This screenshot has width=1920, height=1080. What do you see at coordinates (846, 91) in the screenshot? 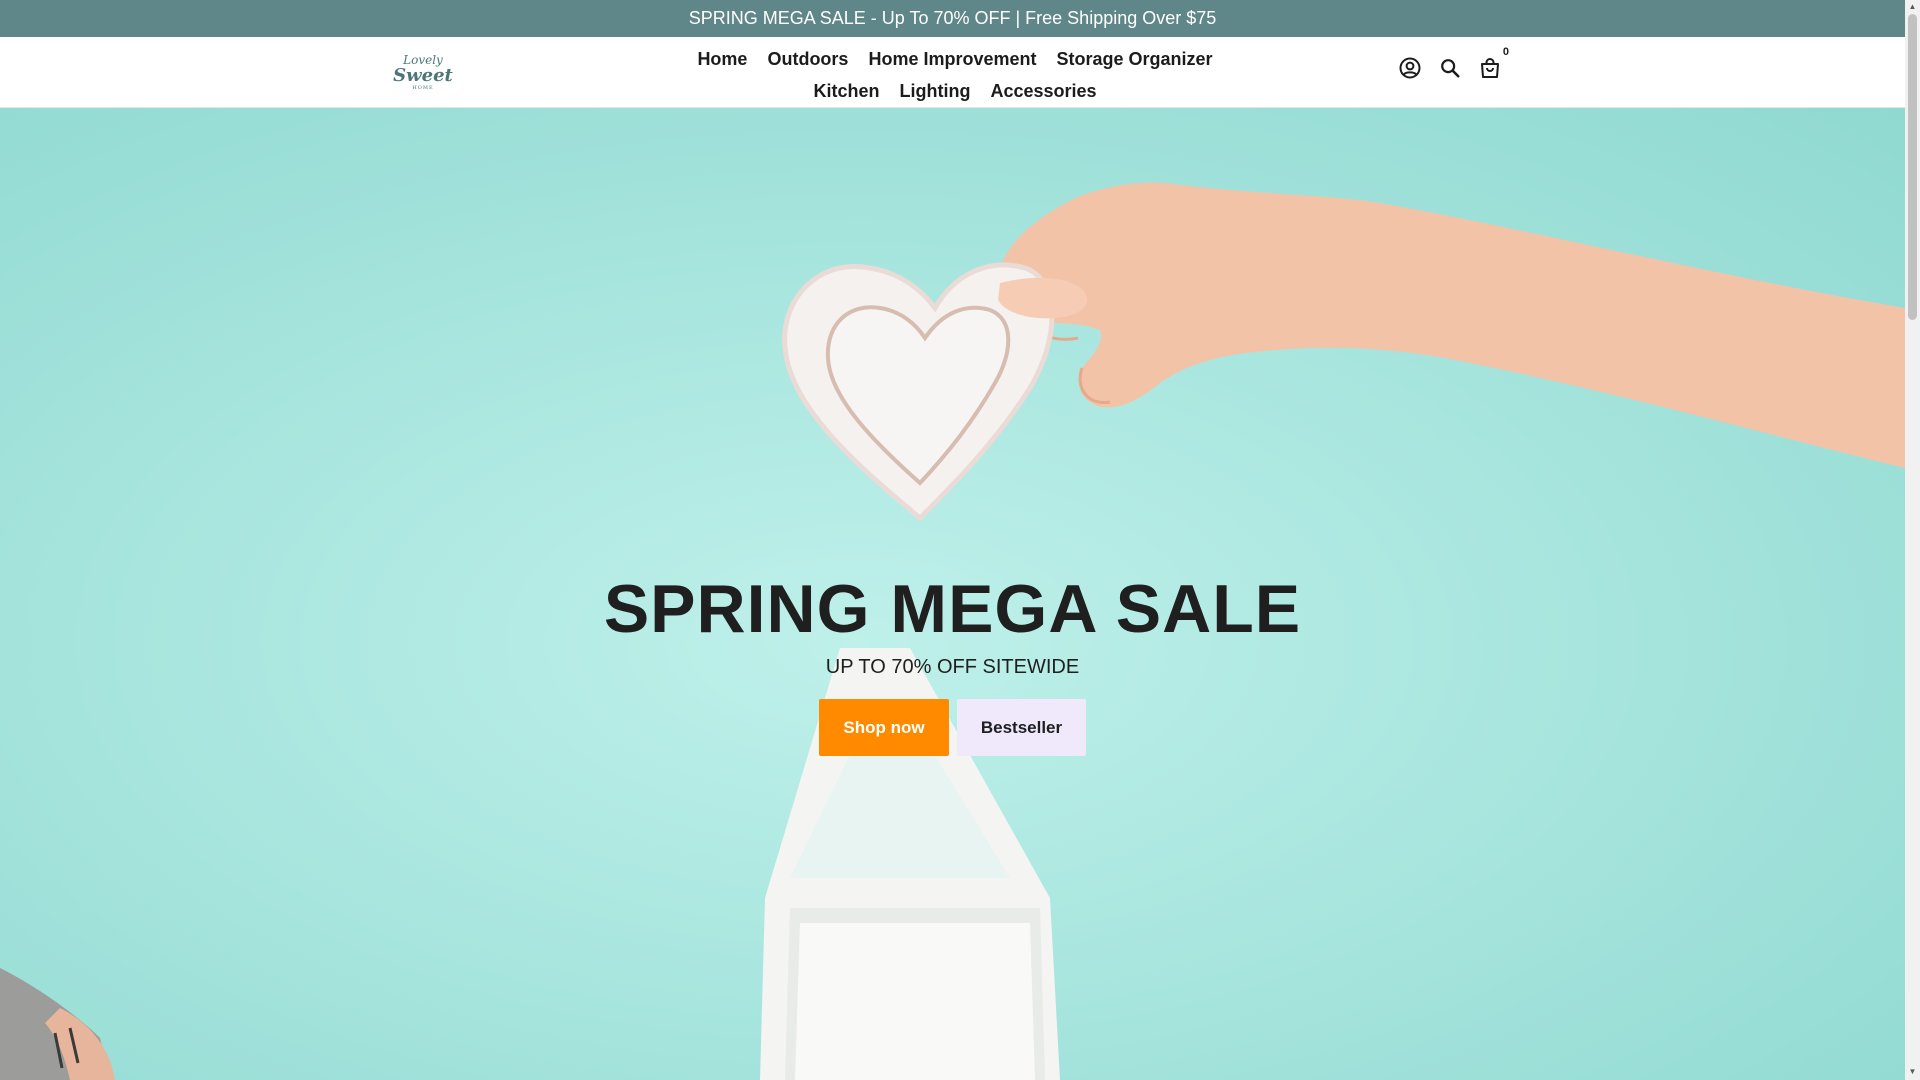
I see `nav-item-kitchen: Kitchen` at bounding box center [846, 91].